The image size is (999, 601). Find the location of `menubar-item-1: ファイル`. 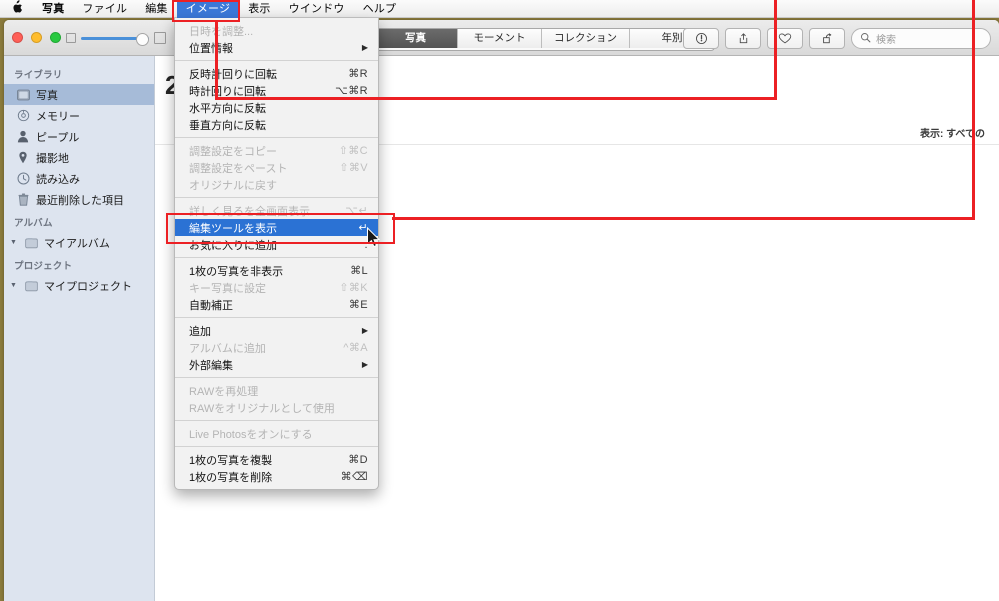

menubar-item-1: ファイル is located at coordinates (104, 9).